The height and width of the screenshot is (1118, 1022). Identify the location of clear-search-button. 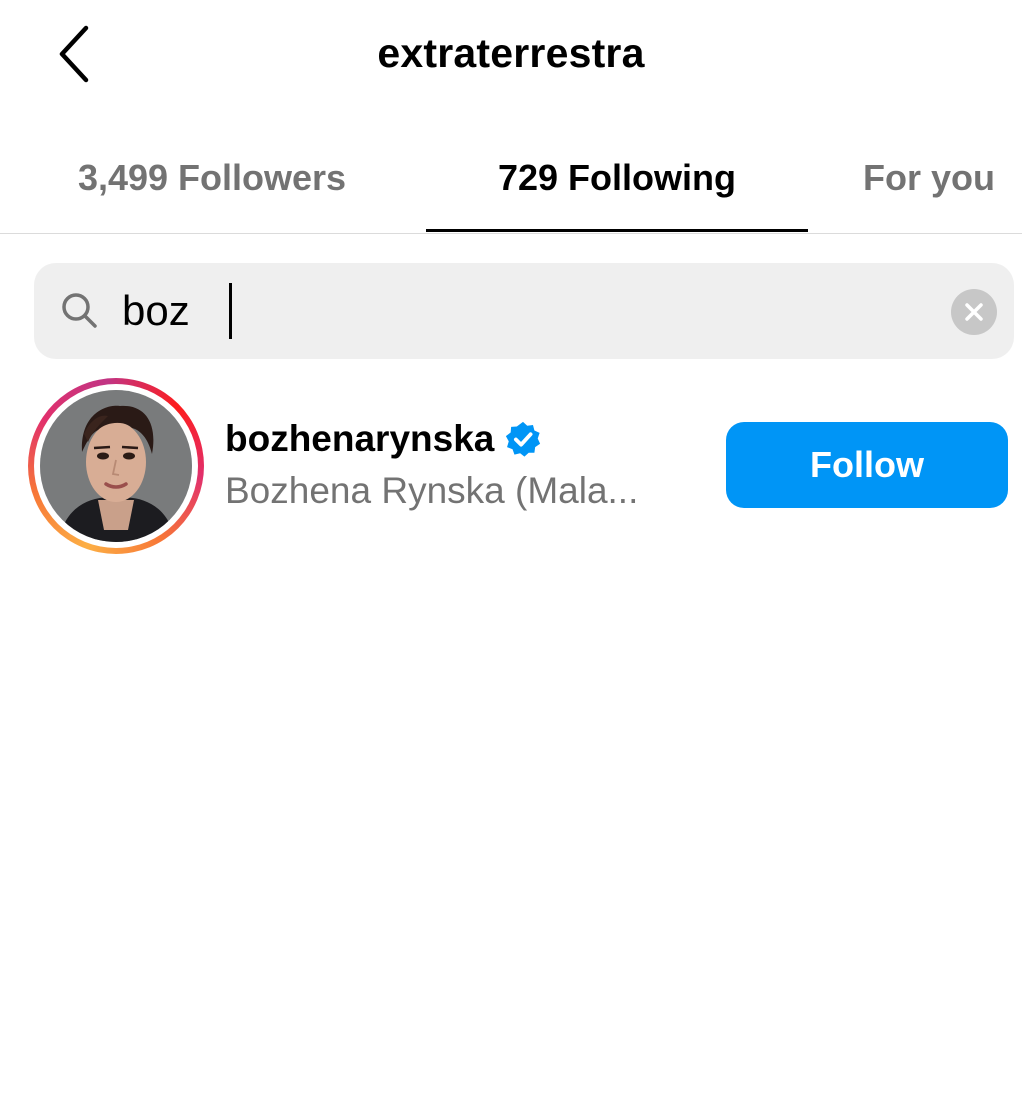
(974, 312).